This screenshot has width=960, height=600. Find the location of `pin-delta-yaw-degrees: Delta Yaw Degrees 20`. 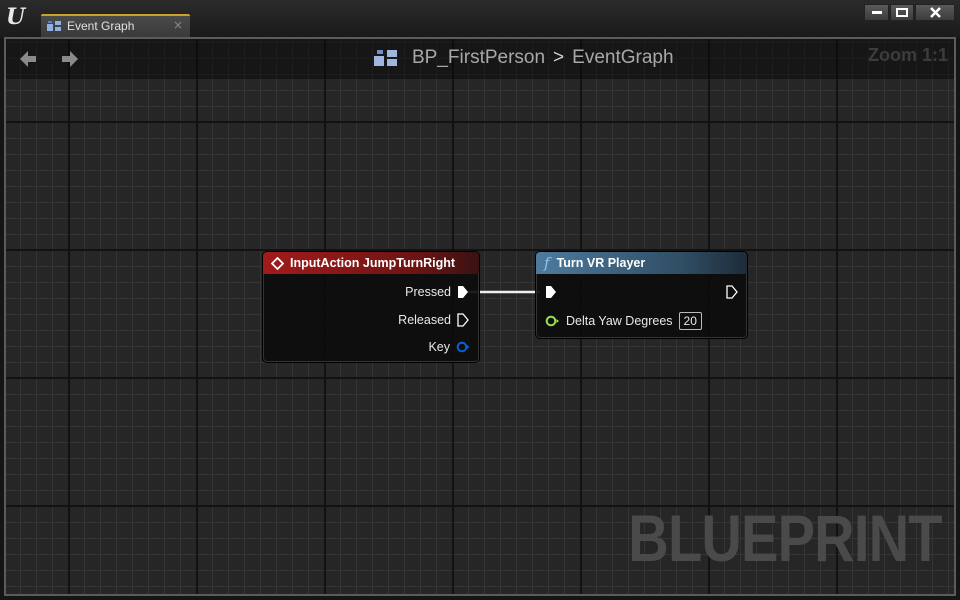

pin-delta-yaw-degrees: Delta Yaw Degrees 20 is located at coordinates (623, 321).